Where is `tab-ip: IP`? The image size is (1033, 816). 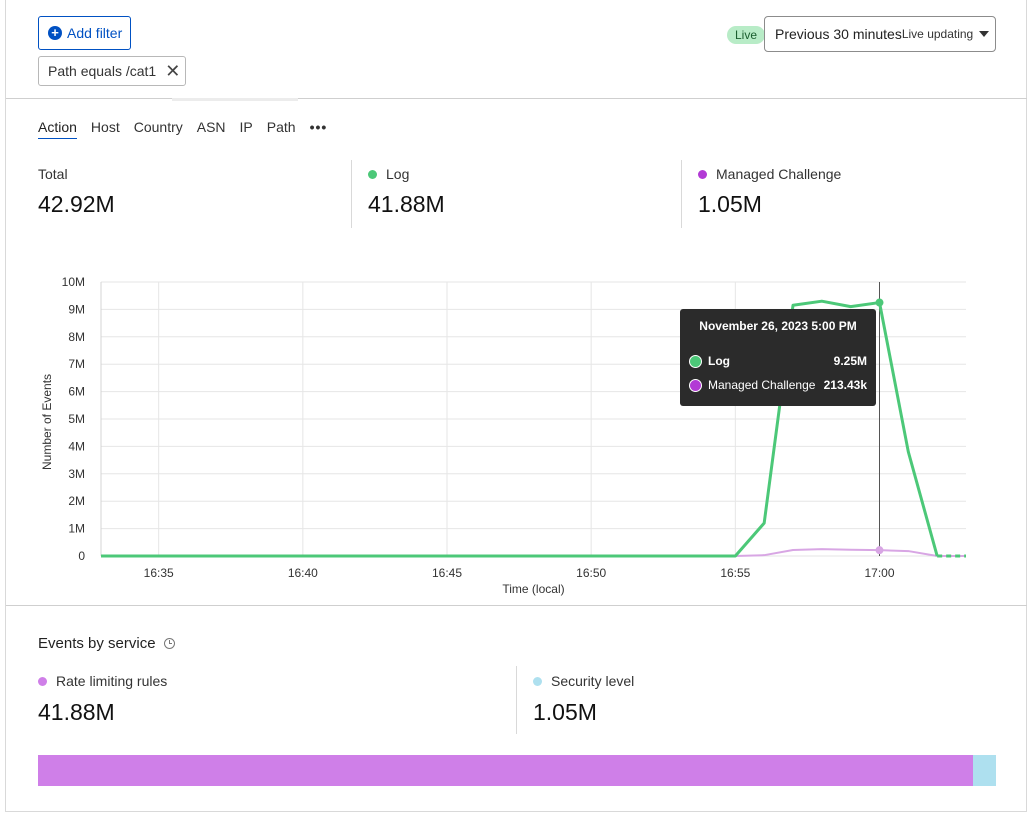 tab-ip: IP is located at coordinates (246, 129).